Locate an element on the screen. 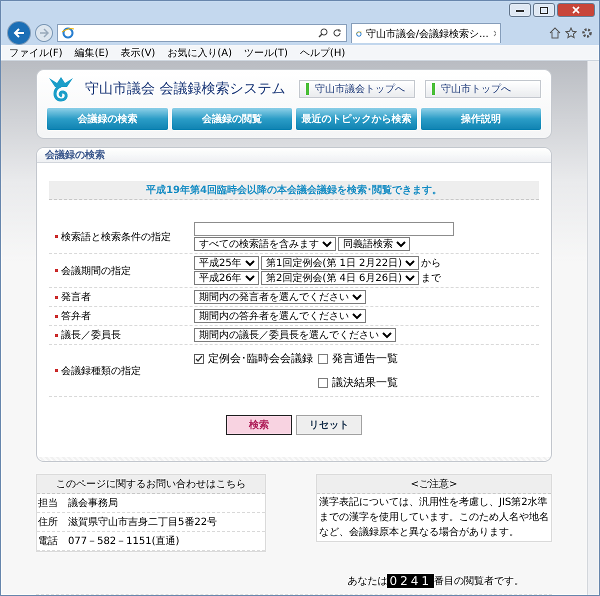 The image size is (600, 596). dropdown: 平成25年 is located at coordinates (226, 263).